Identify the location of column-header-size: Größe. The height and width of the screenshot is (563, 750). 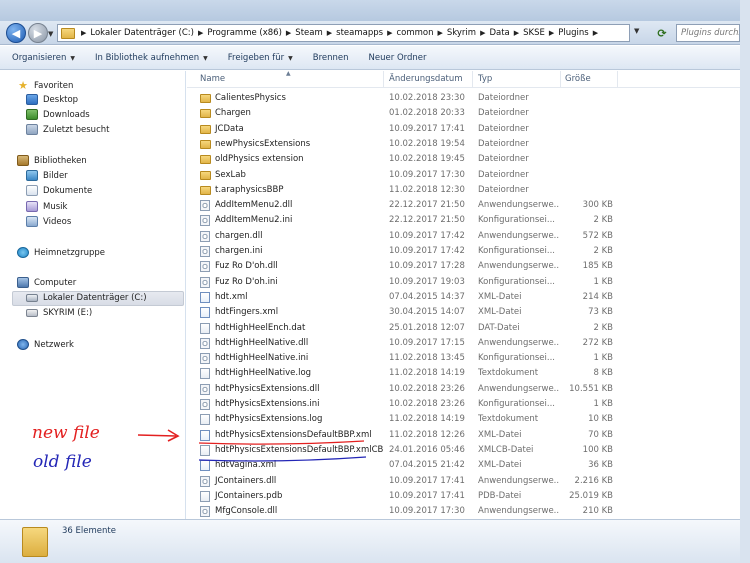
(578, 79).